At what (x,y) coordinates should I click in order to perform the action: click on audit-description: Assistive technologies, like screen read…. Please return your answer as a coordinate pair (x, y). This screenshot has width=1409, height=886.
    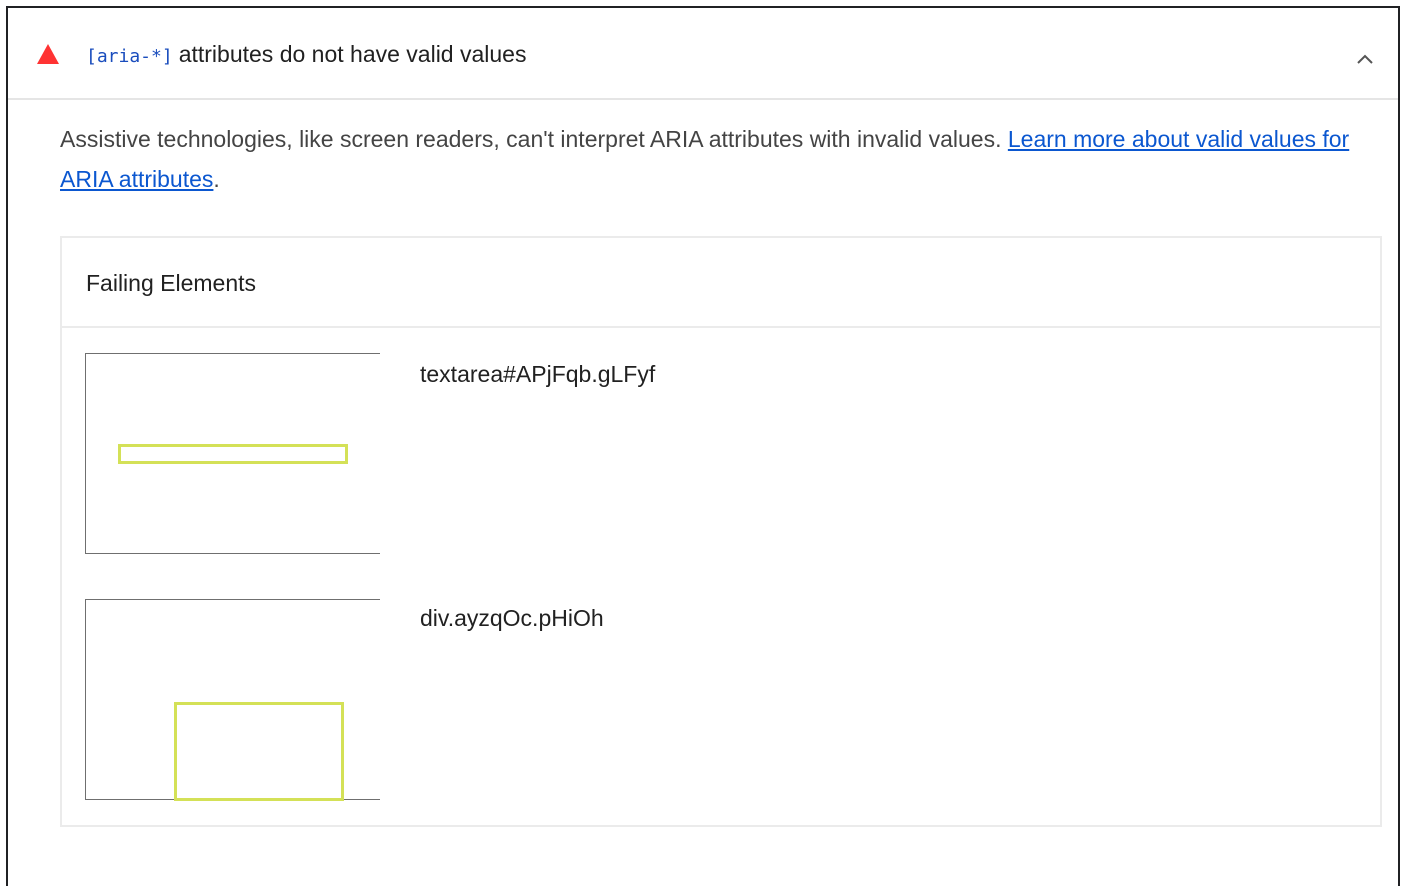
    Looking at the image, I should click on (720, 159).